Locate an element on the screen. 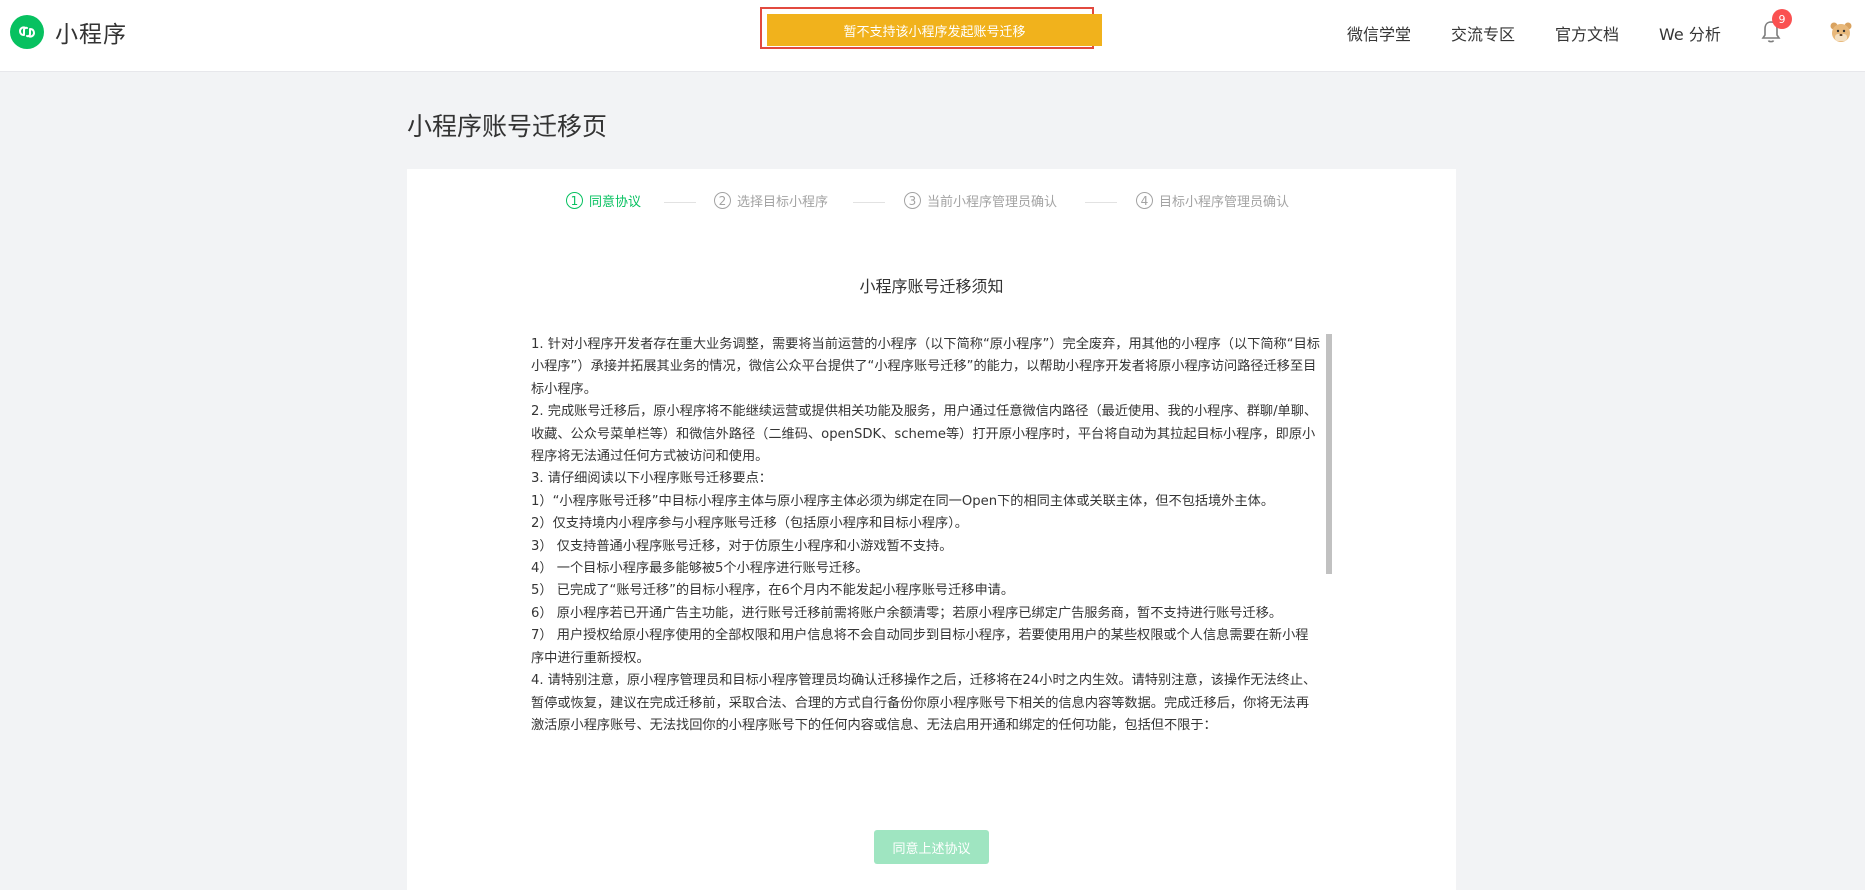 The height and width of the screenshot is (890, 1865). step-label: 同意协议 is located at coordinates (615, 202).